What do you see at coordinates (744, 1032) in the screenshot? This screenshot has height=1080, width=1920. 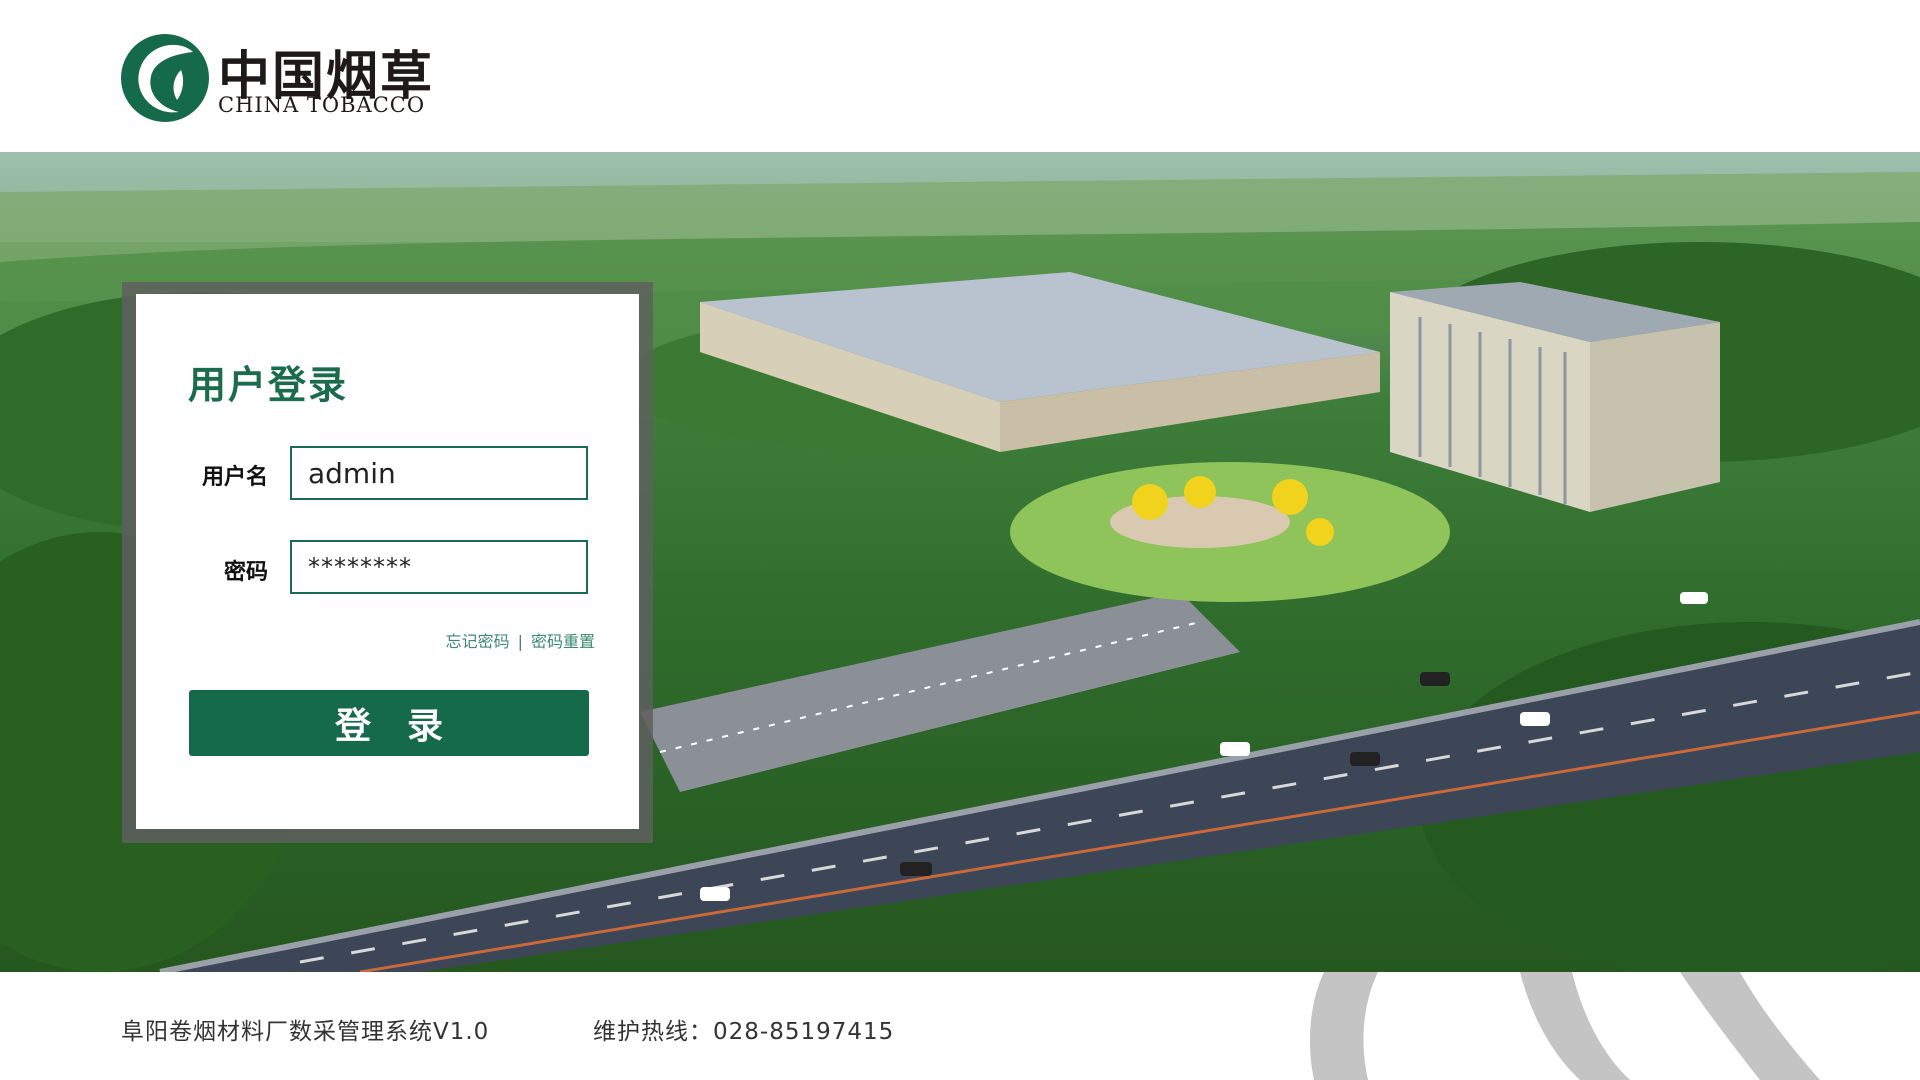 I see `hotline-text: 维护热线：028-85197415` at bounding box center [744, 1032].